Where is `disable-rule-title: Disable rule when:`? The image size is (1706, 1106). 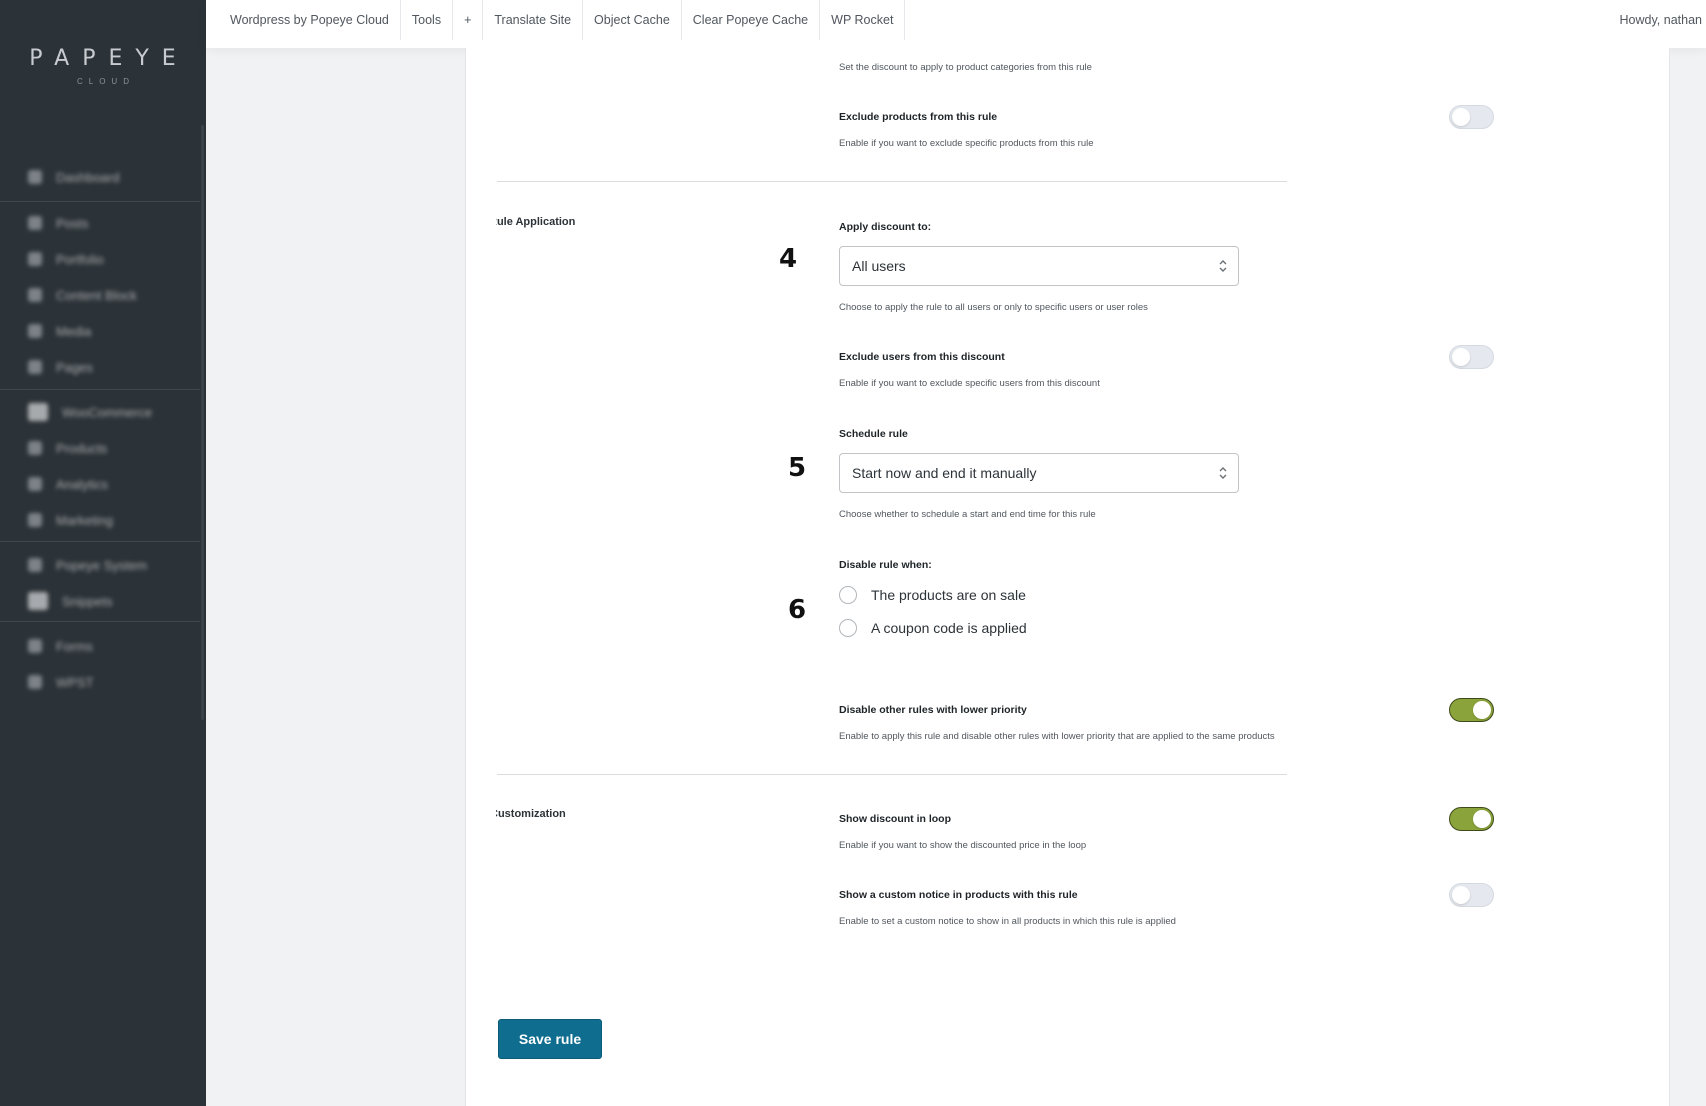 disable-rule-title: Disable rule when: is located at coordinates (885, 565).